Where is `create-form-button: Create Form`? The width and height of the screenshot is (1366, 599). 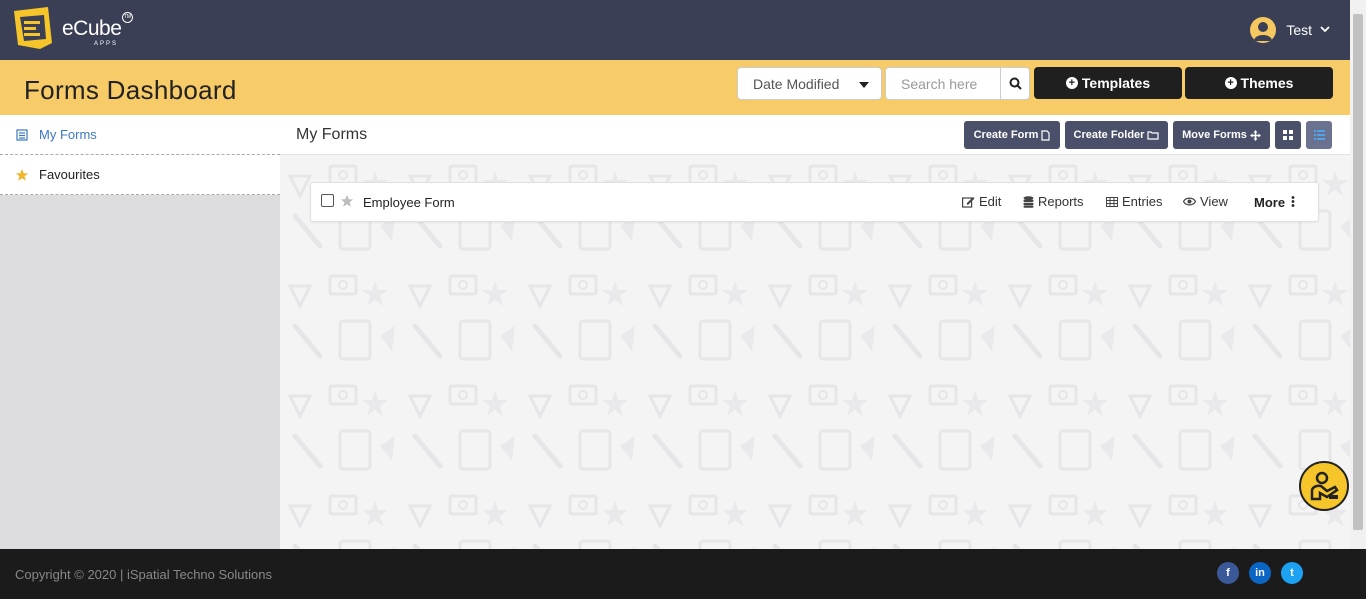
create-form-button: Create Form is located at coordinates (1012, 135).